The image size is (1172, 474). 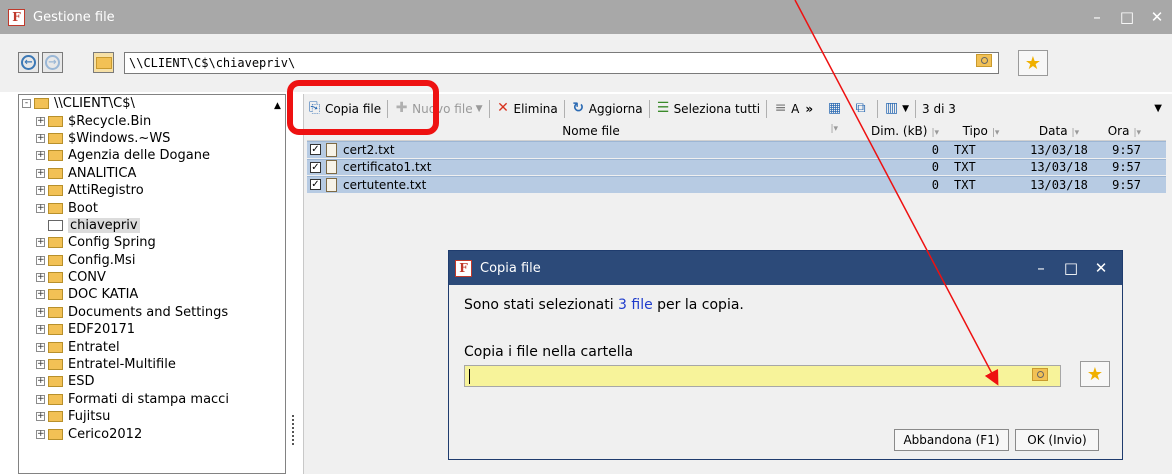 What do you see at coordinates (1033, 63) in the screenshot?
I see `favorites-button: ★` at bounding box center [1033, 63].